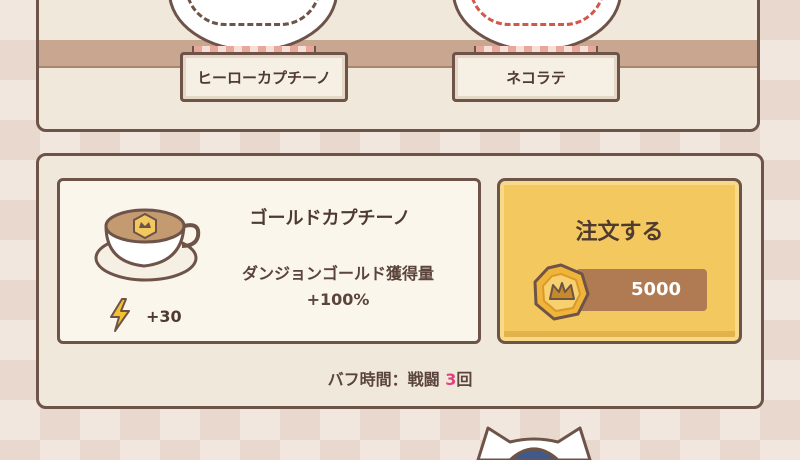 Image resolution: width=800 pixels, height=460 pixels. Describe the element at coordinates (264, 77) in the screenshot. I see `shelf-item-label-hero-cappuccino: ヒーローカプチーノ` at that location.